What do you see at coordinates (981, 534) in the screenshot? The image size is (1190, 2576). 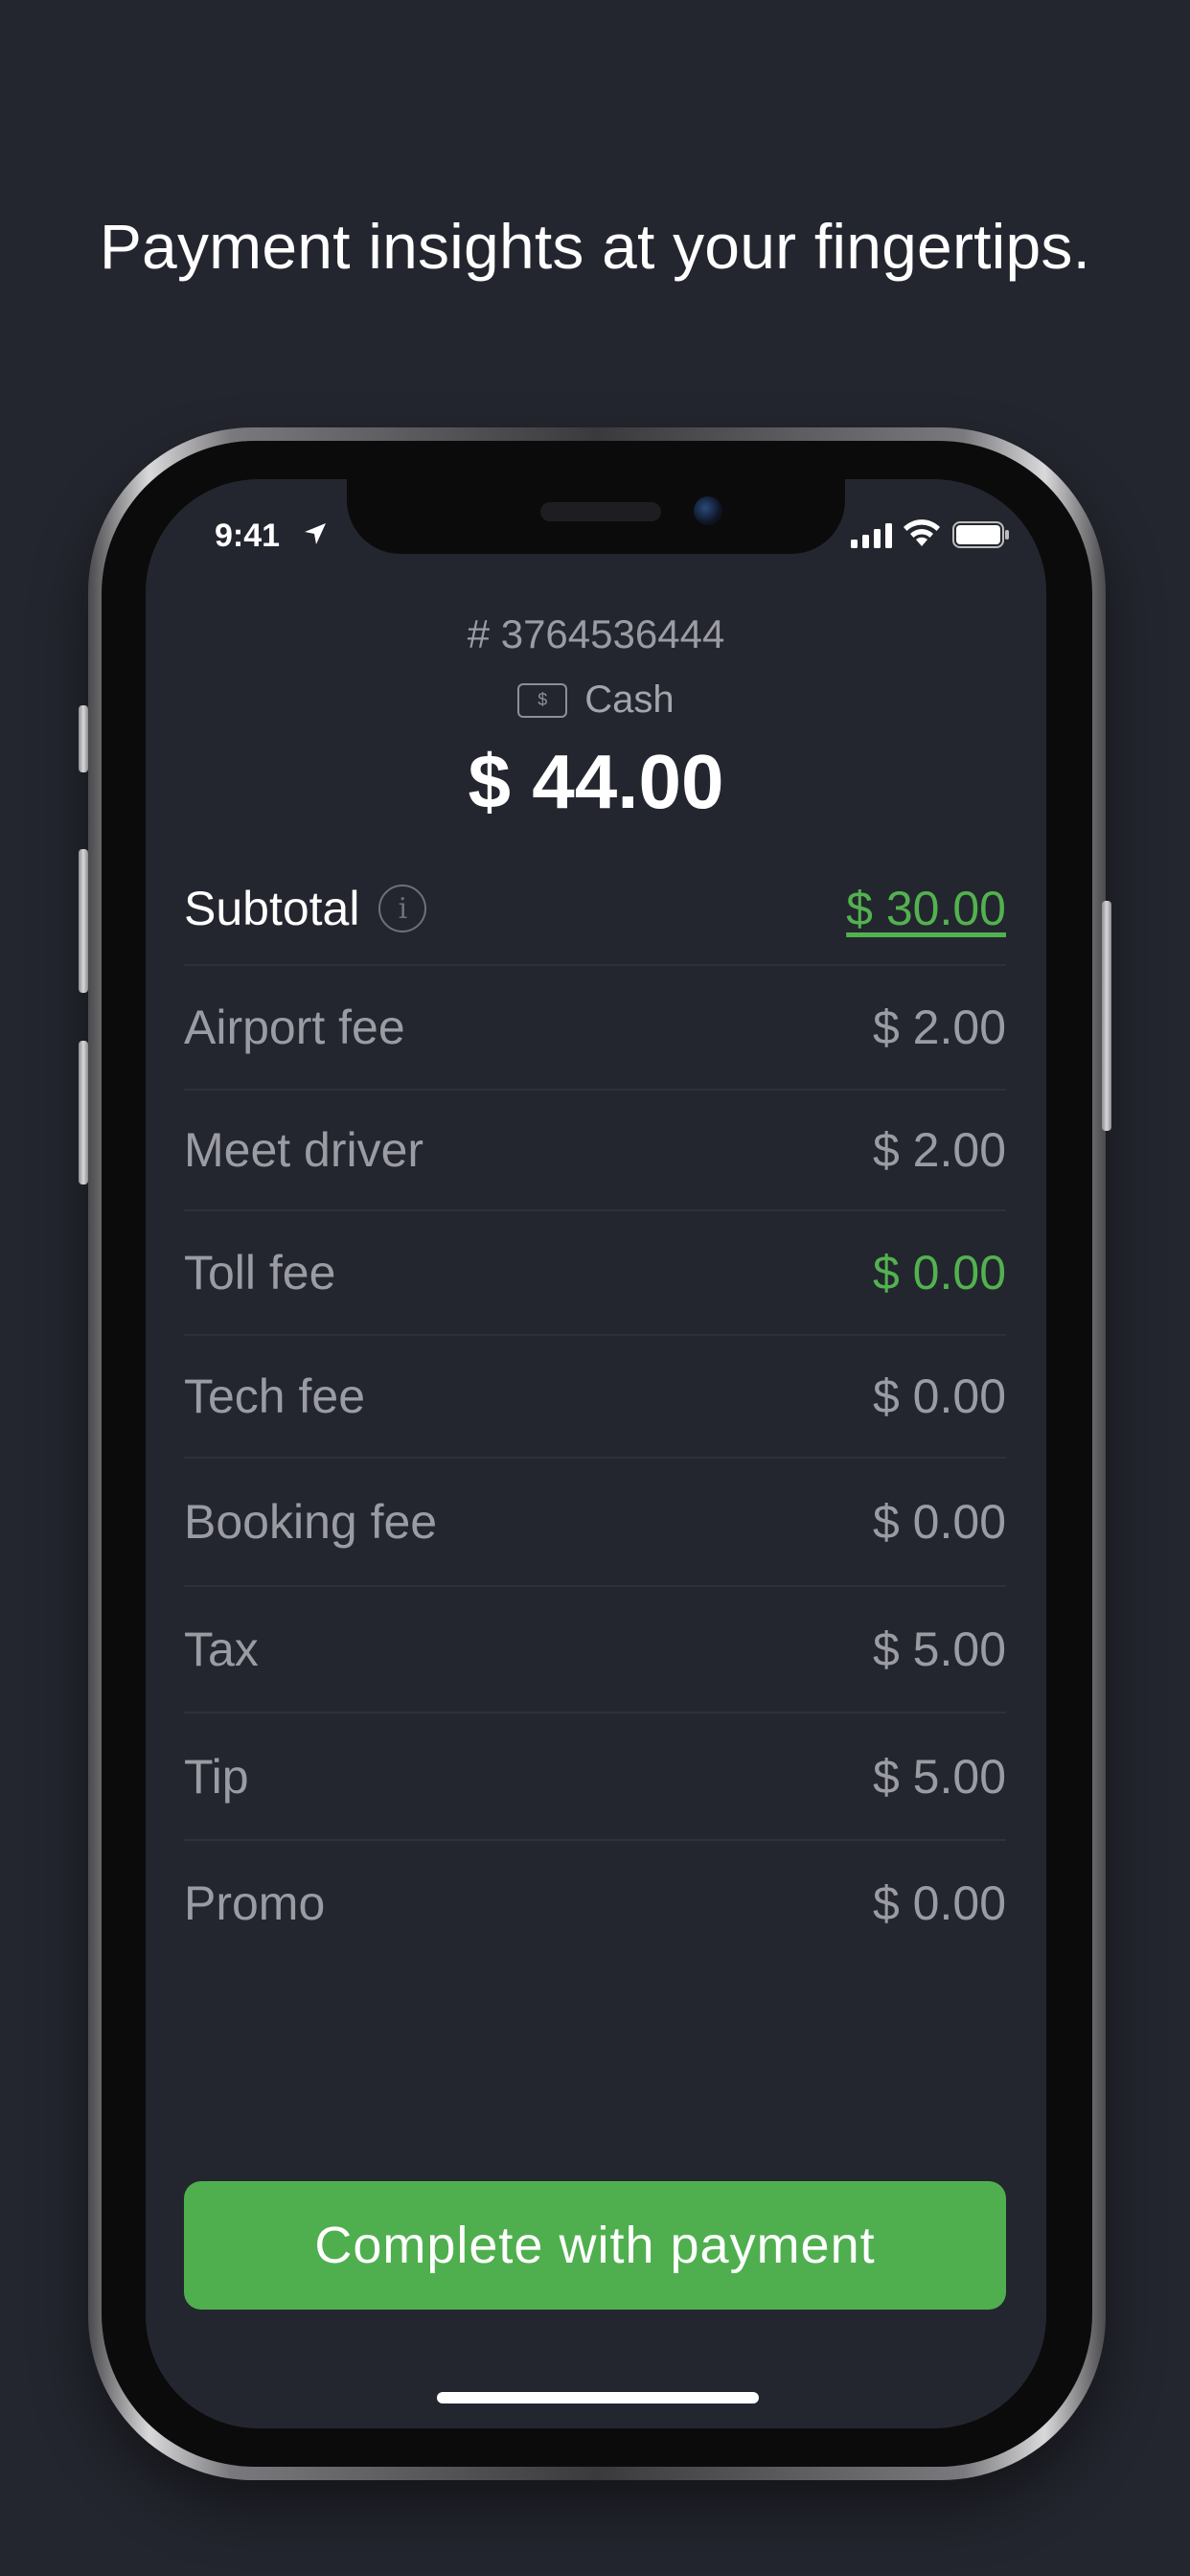 I see `battery-icon` at bounding box center [981, 534].